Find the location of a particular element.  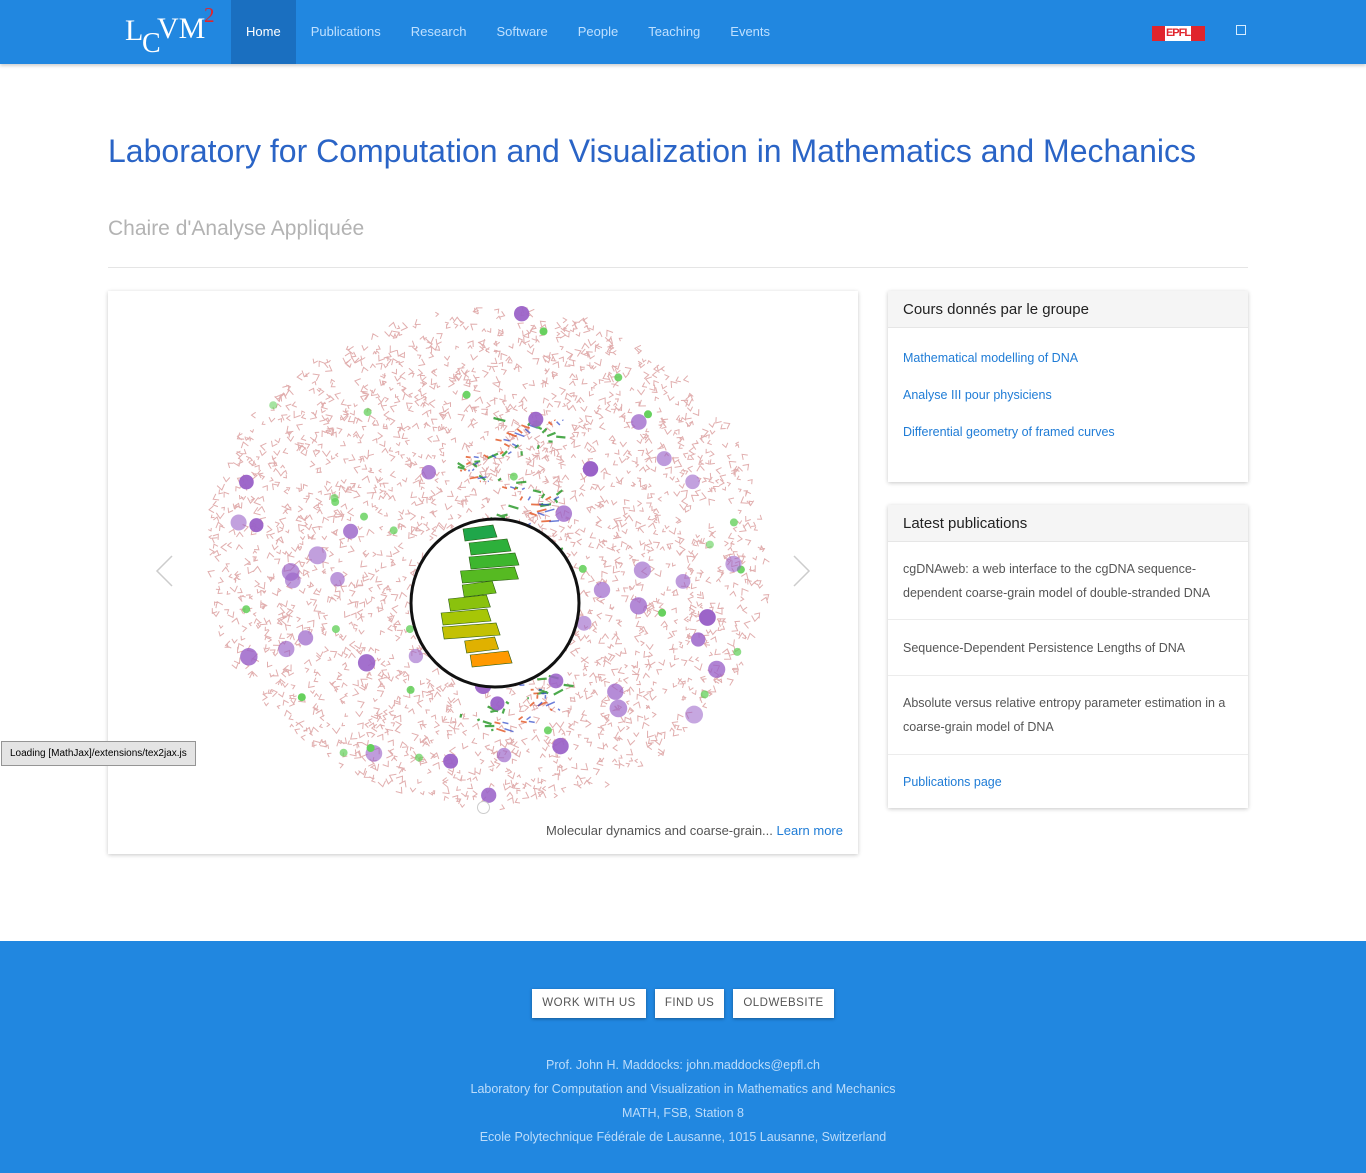

chevron-right-icon is located at coordinates (802, 571).